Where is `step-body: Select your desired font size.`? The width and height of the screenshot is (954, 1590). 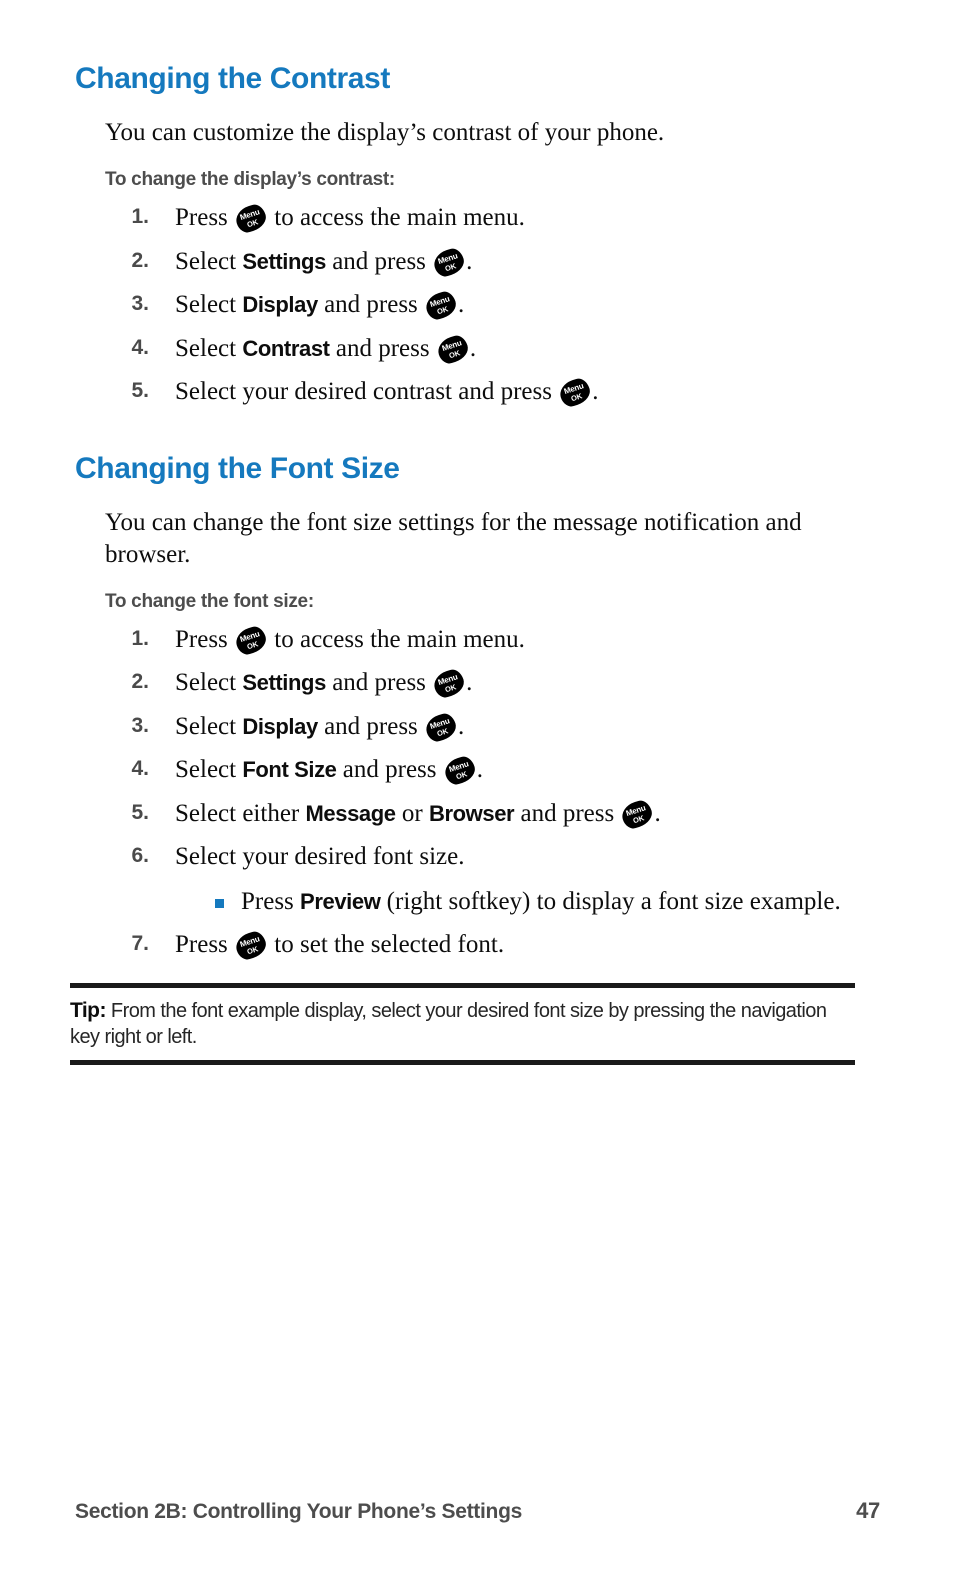 step-body: Select your desired font size. is located at coordinates (320, 856).